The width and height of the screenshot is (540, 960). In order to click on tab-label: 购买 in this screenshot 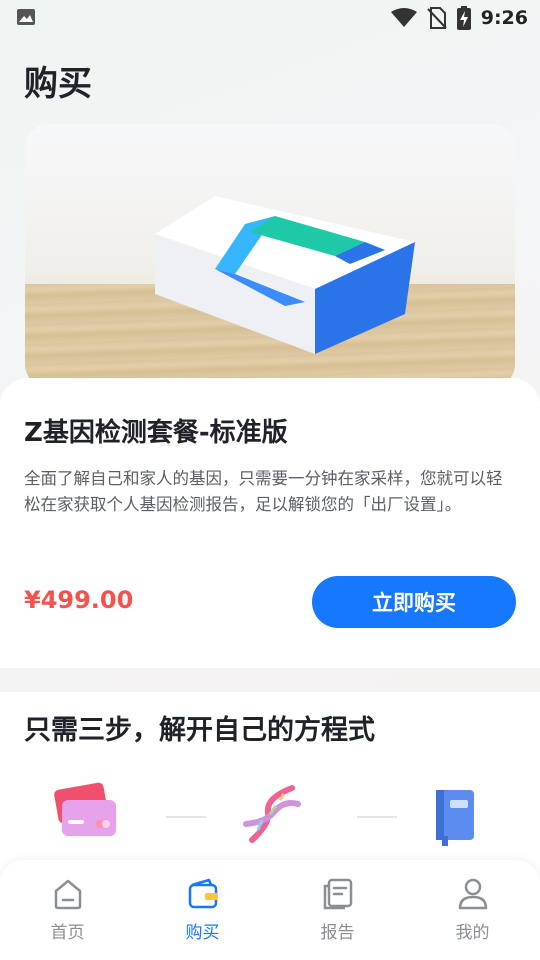, I will do `click(202, 933)`.